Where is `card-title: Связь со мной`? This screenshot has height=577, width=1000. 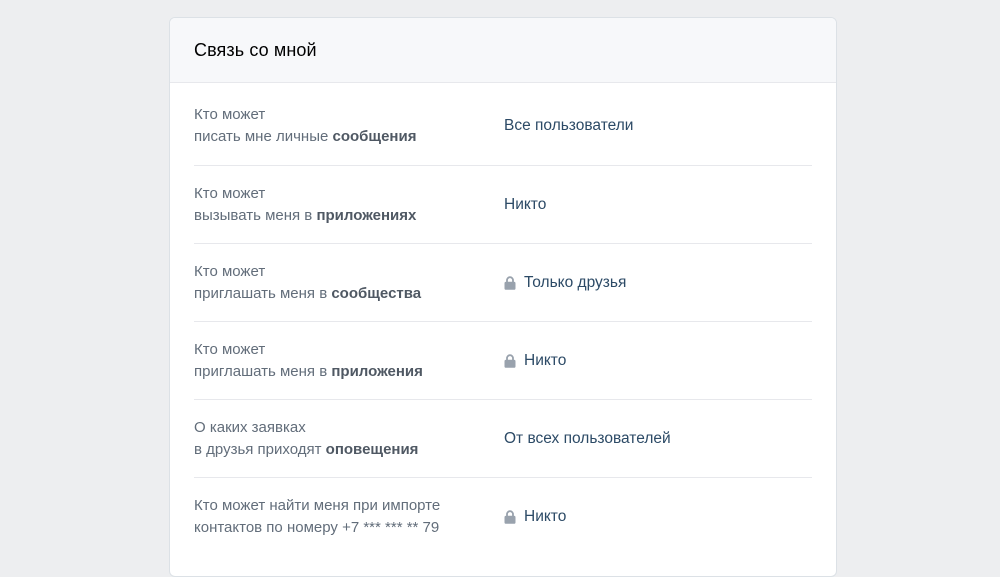 card-title: Связь со мной is located at coordinates (255, 49).